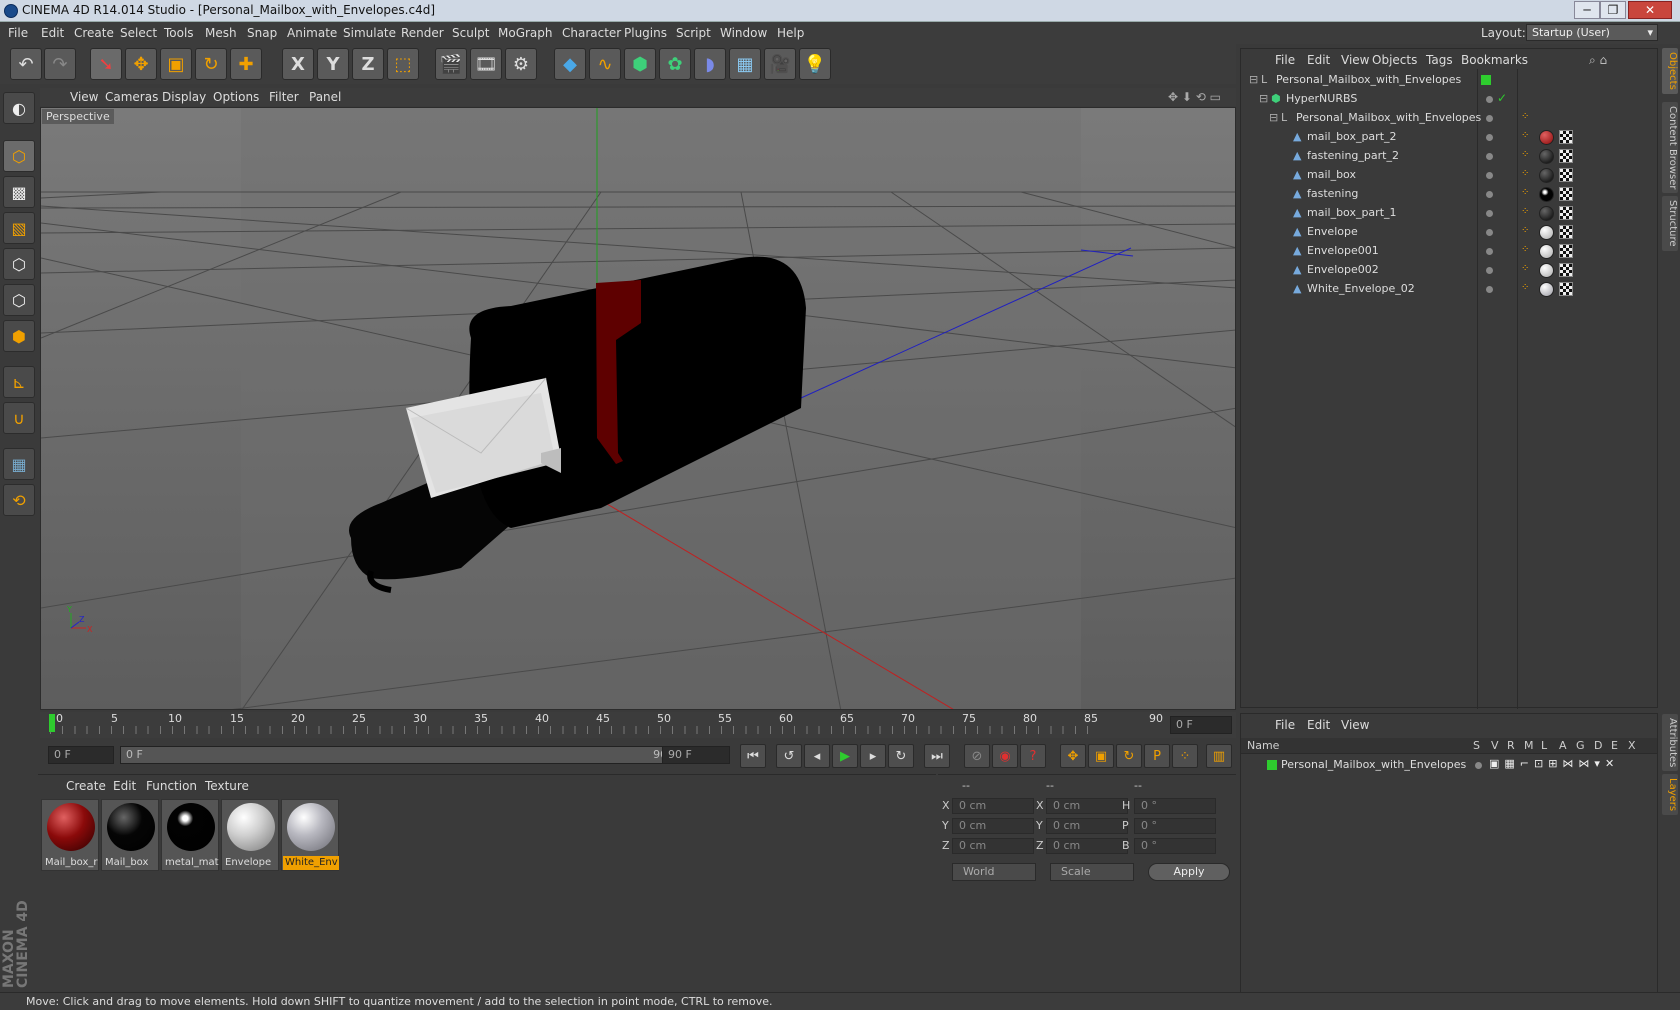 This screenshot has height=1010, width=1680. I want to click on menu-file: File, so click(18, 33).